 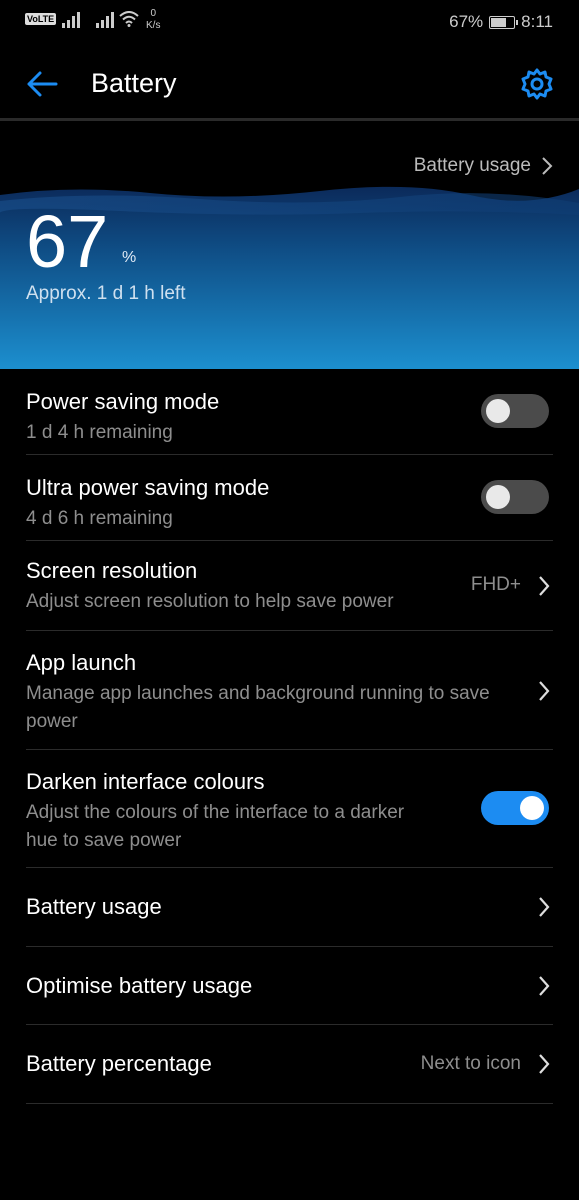 I want to click on power-saving-mode-subtitle: 1 d 4 h remaining, so click(x=99, y=432).